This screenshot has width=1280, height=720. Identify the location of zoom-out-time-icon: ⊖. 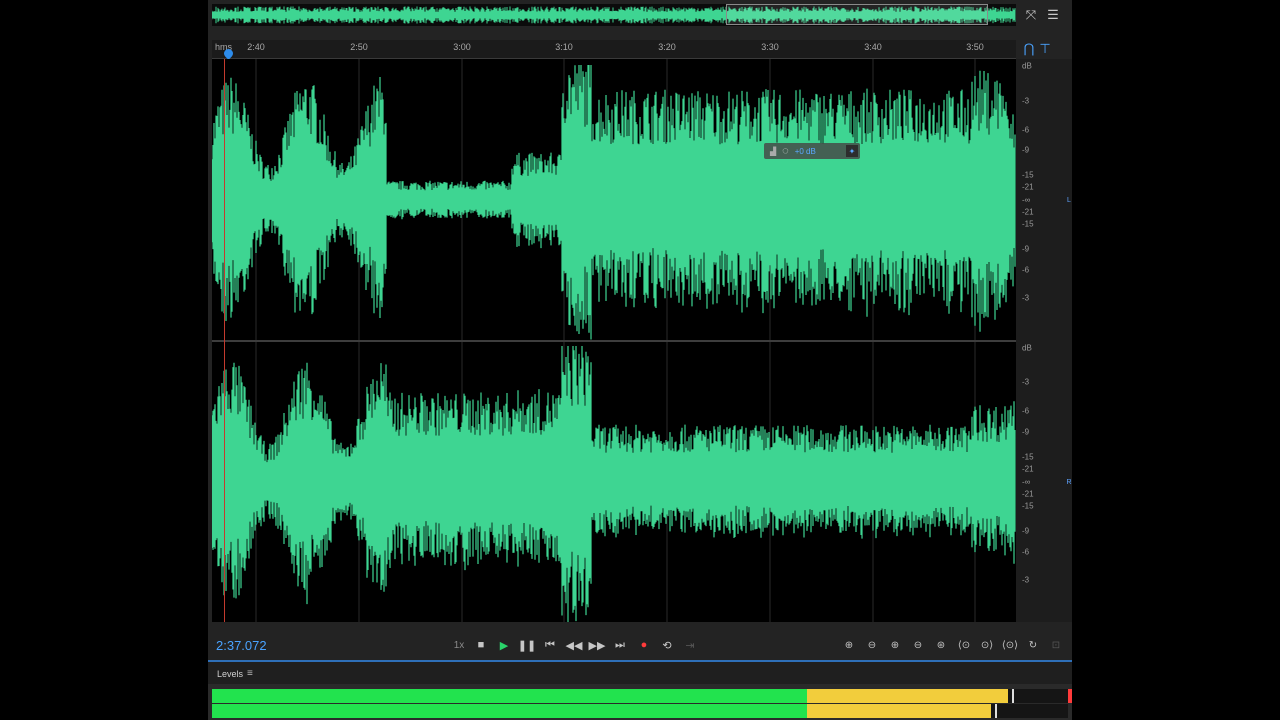
(918, 645).